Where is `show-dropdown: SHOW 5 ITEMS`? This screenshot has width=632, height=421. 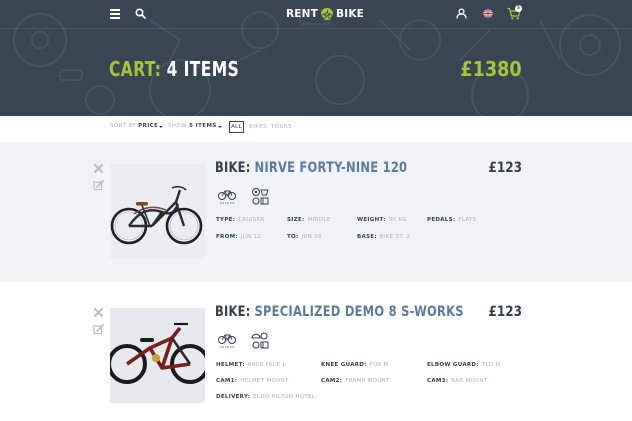 show-dropdown: SHOW 5 ITEMS is located at coordinates (195, 128).